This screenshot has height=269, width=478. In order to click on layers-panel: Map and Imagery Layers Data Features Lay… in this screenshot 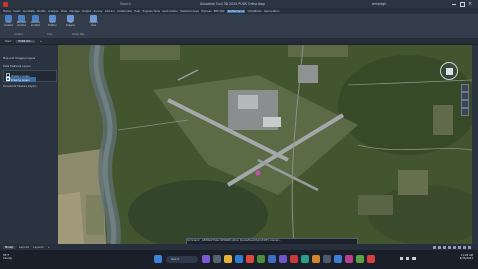, I will do `click(29, 144)`.